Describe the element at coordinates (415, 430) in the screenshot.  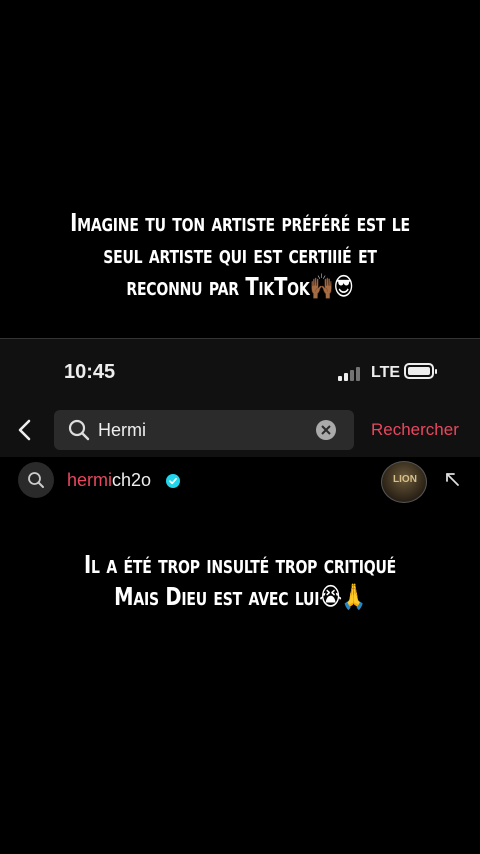
I see `search-submit-button: Rechercher` at that location.